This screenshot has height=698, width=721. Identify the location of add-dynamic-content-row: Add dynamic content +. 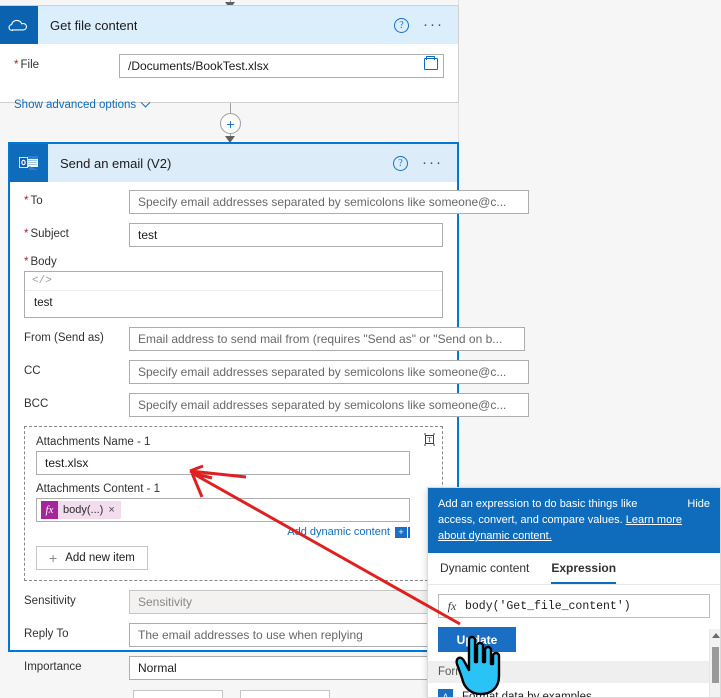
(223, 532).